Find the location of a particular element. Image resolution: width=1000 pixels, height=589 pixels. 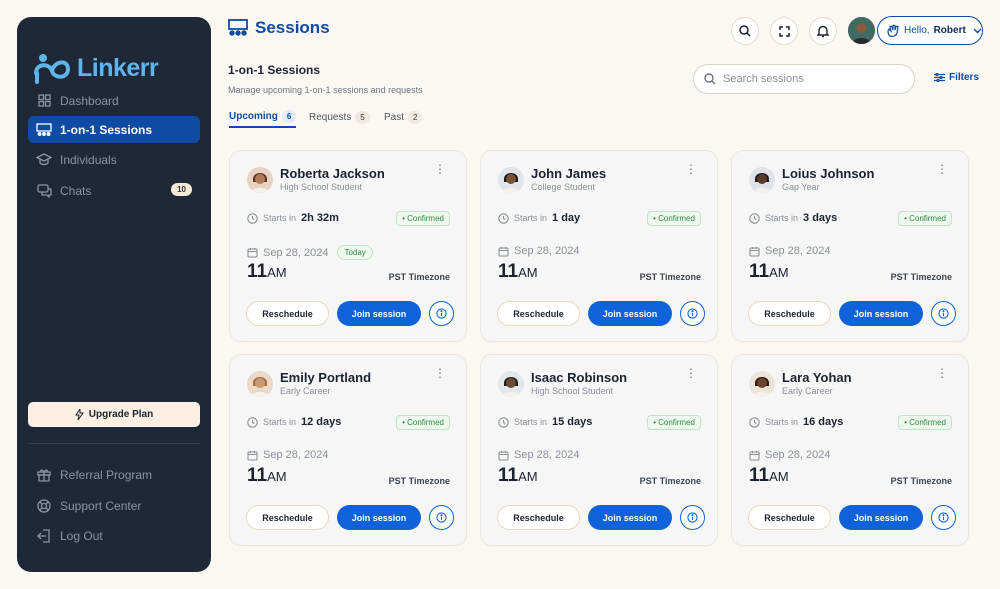

sidebar-item-individuals: Individuals is located at coordinates (114, 159).